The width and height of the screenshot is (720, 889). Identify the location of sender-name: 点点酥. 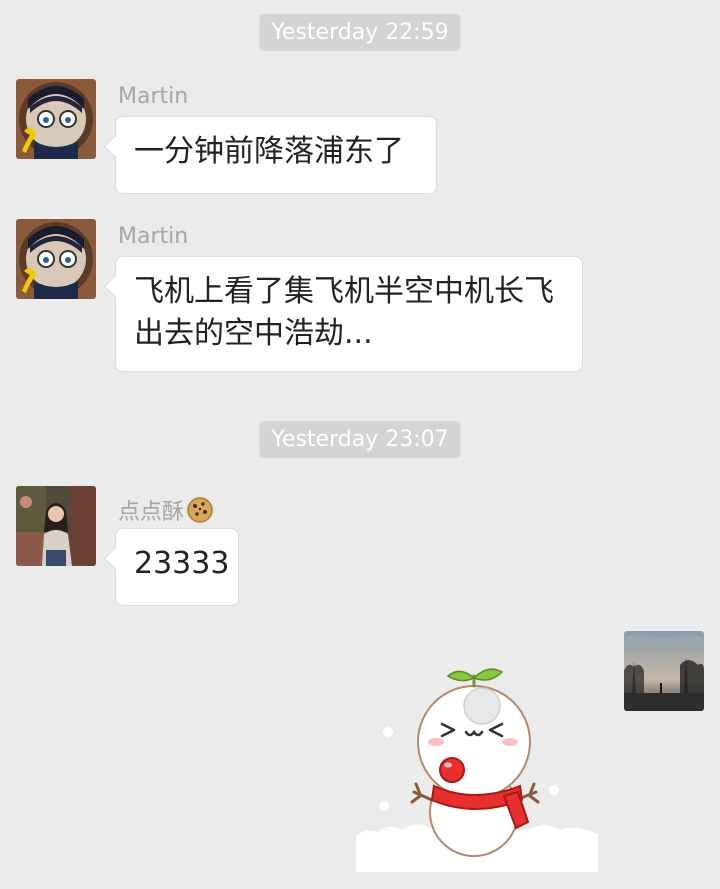
(151, 512).